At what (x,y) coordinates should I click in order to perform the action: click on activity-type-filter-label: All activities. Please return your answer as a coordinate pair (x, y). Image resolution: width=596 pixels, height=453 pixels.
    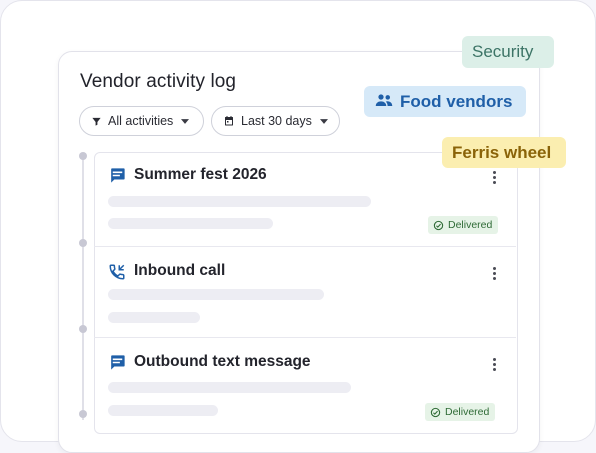
    Looking at the image, I should click on (141, 121).